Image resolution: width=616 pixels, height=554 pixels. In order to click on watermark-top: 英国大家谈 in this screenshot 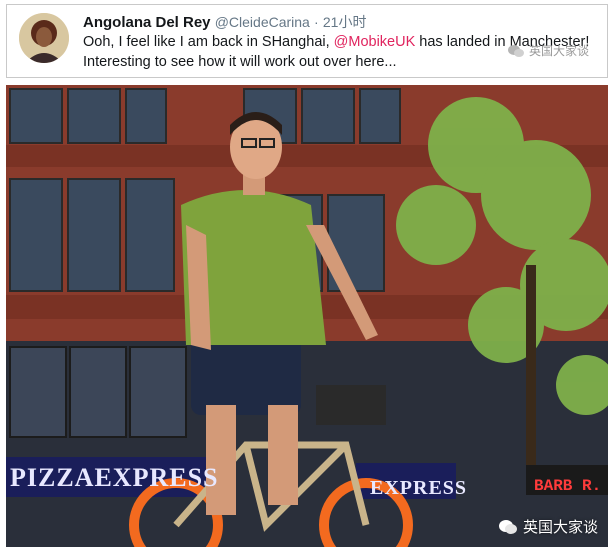, I will do `click(548, 50)`.